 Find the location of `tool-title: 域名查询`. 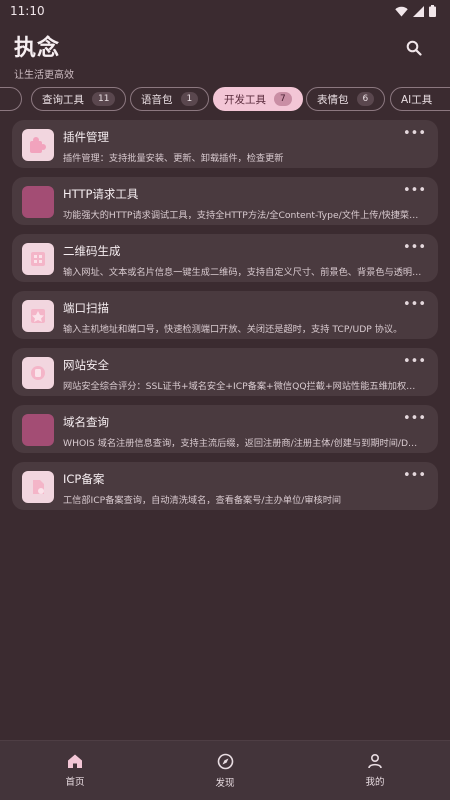

tool-title: 域名查询 is located at coordinates (86, 422).